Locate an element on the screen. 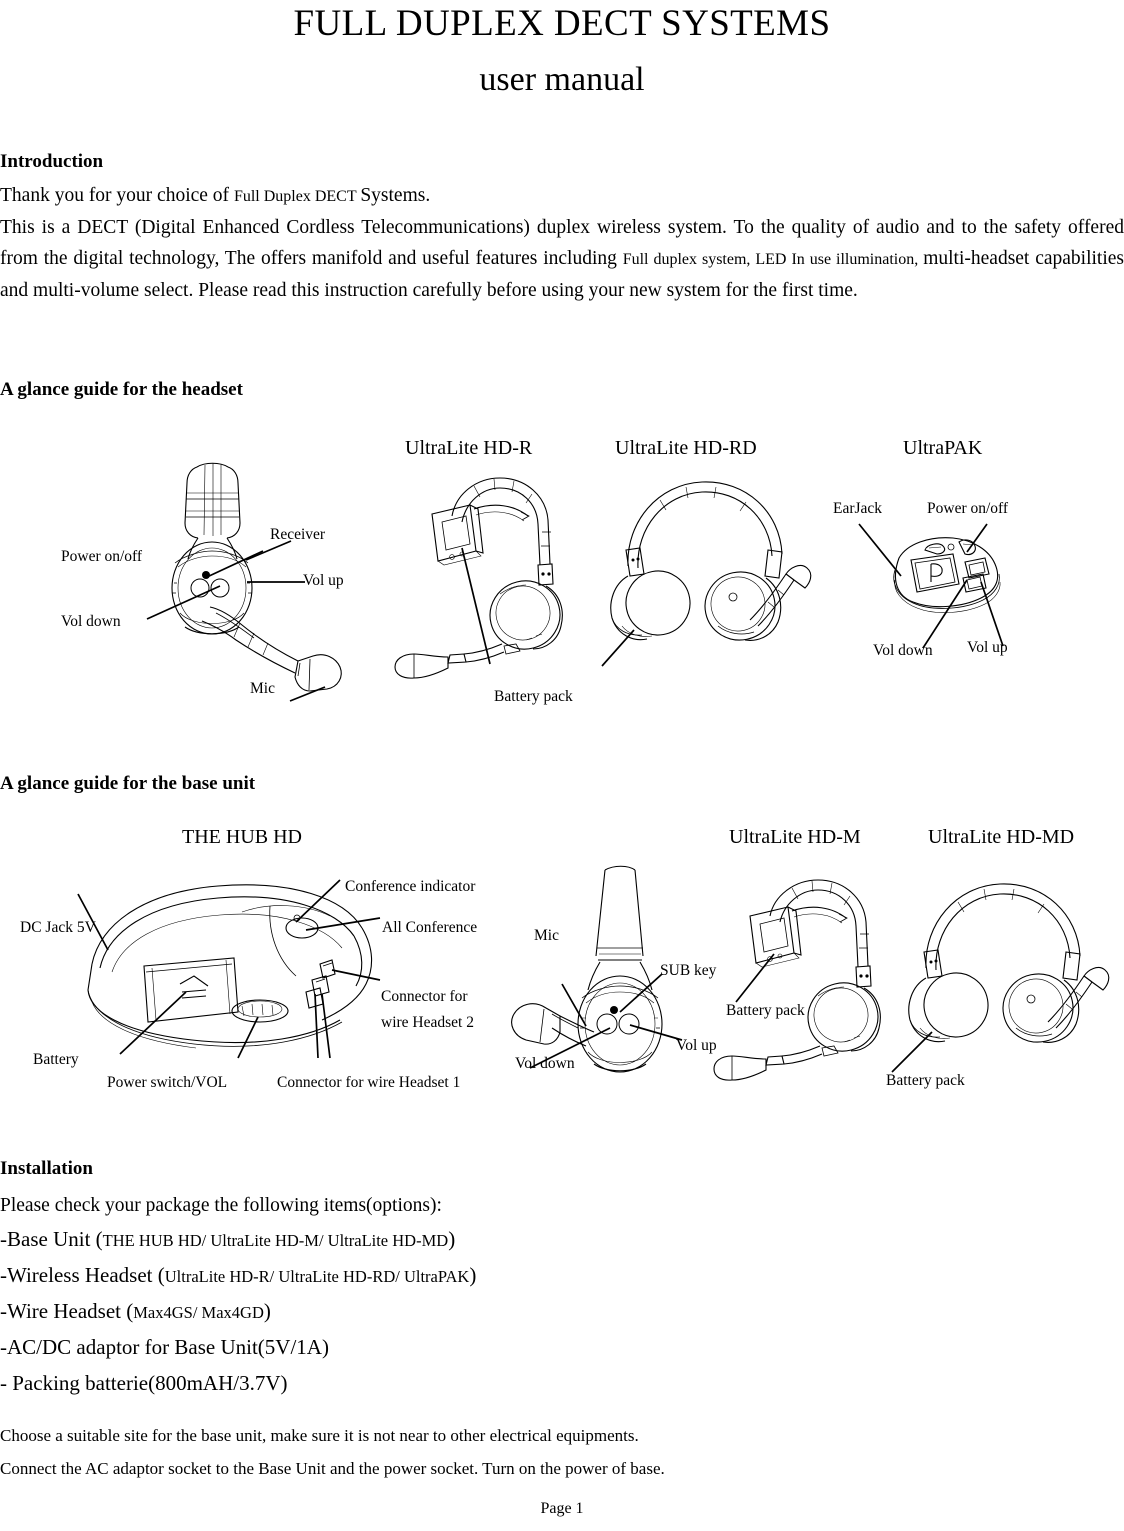 The width and height of the screenshot is (1124, 1531). installation-item-2: -Wire Headset (Max4GS/ Max4GD) is located at coordinates (135, 1312).